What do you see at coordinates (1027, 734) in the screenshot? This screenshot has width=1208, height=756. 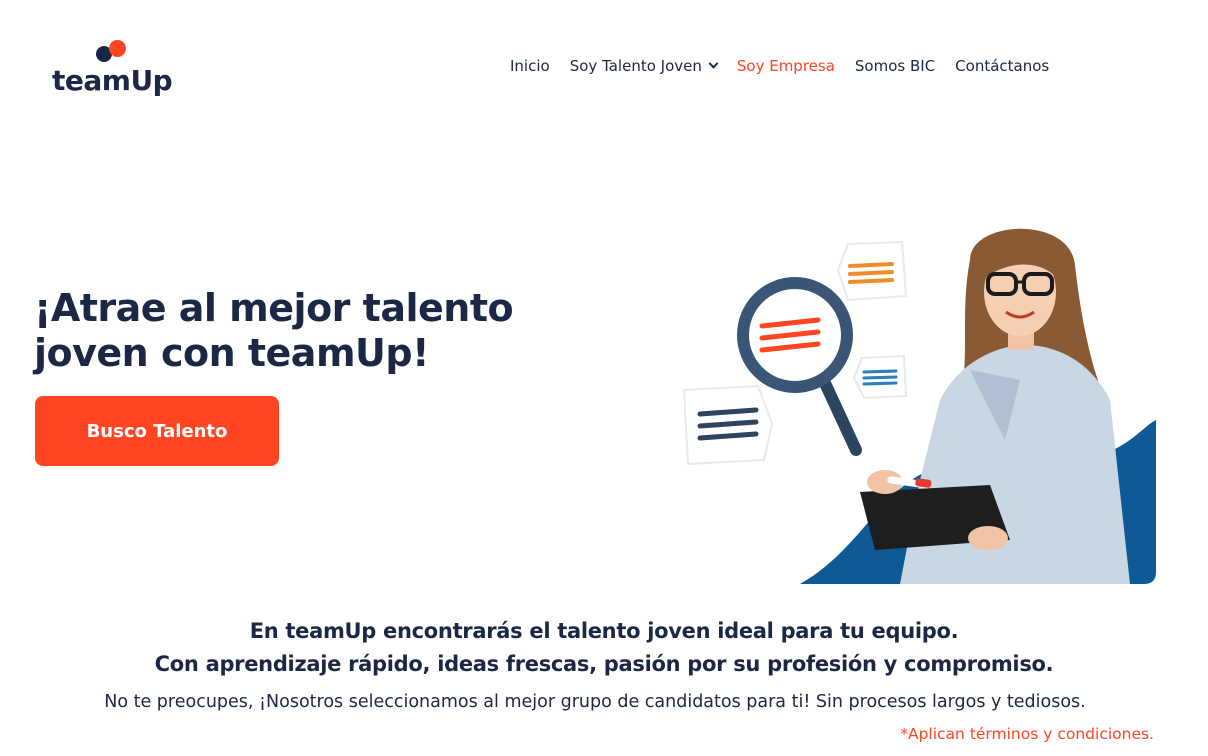 I see `terms-note: *Aplican términos y condiciones.` at bounding box center [1027, 734].